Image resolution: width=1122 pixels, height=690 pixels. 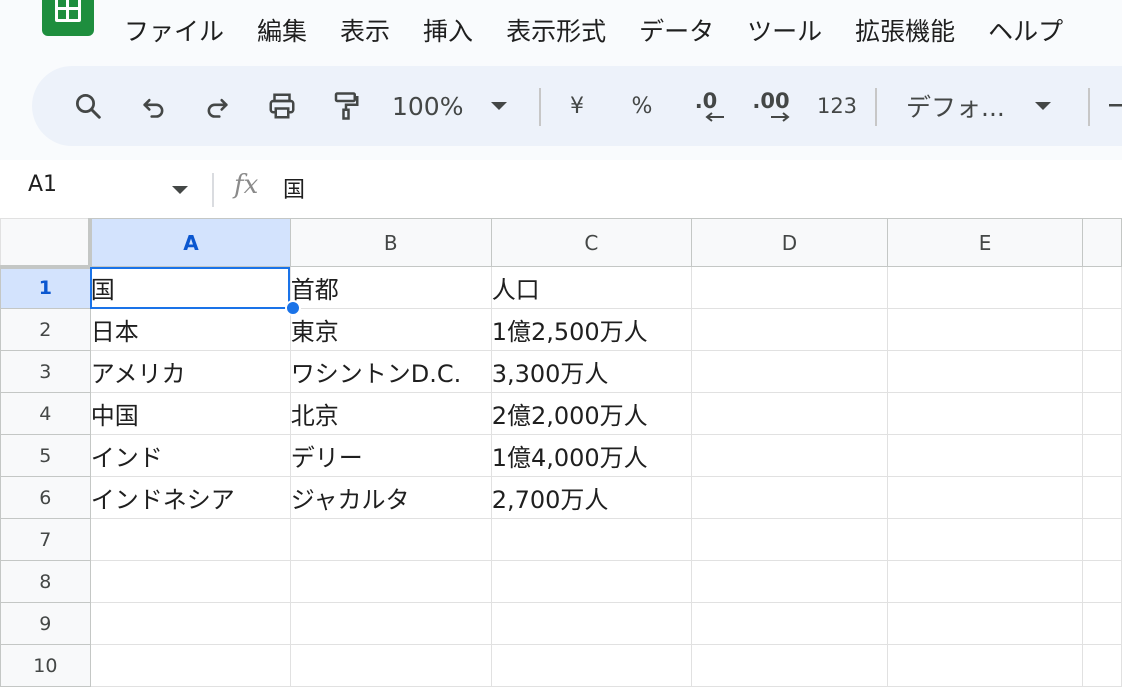 What do you see at coordinates (294, 188) in the screenshot?
I see `formula-input: 国` at bounding box center [294, 188].